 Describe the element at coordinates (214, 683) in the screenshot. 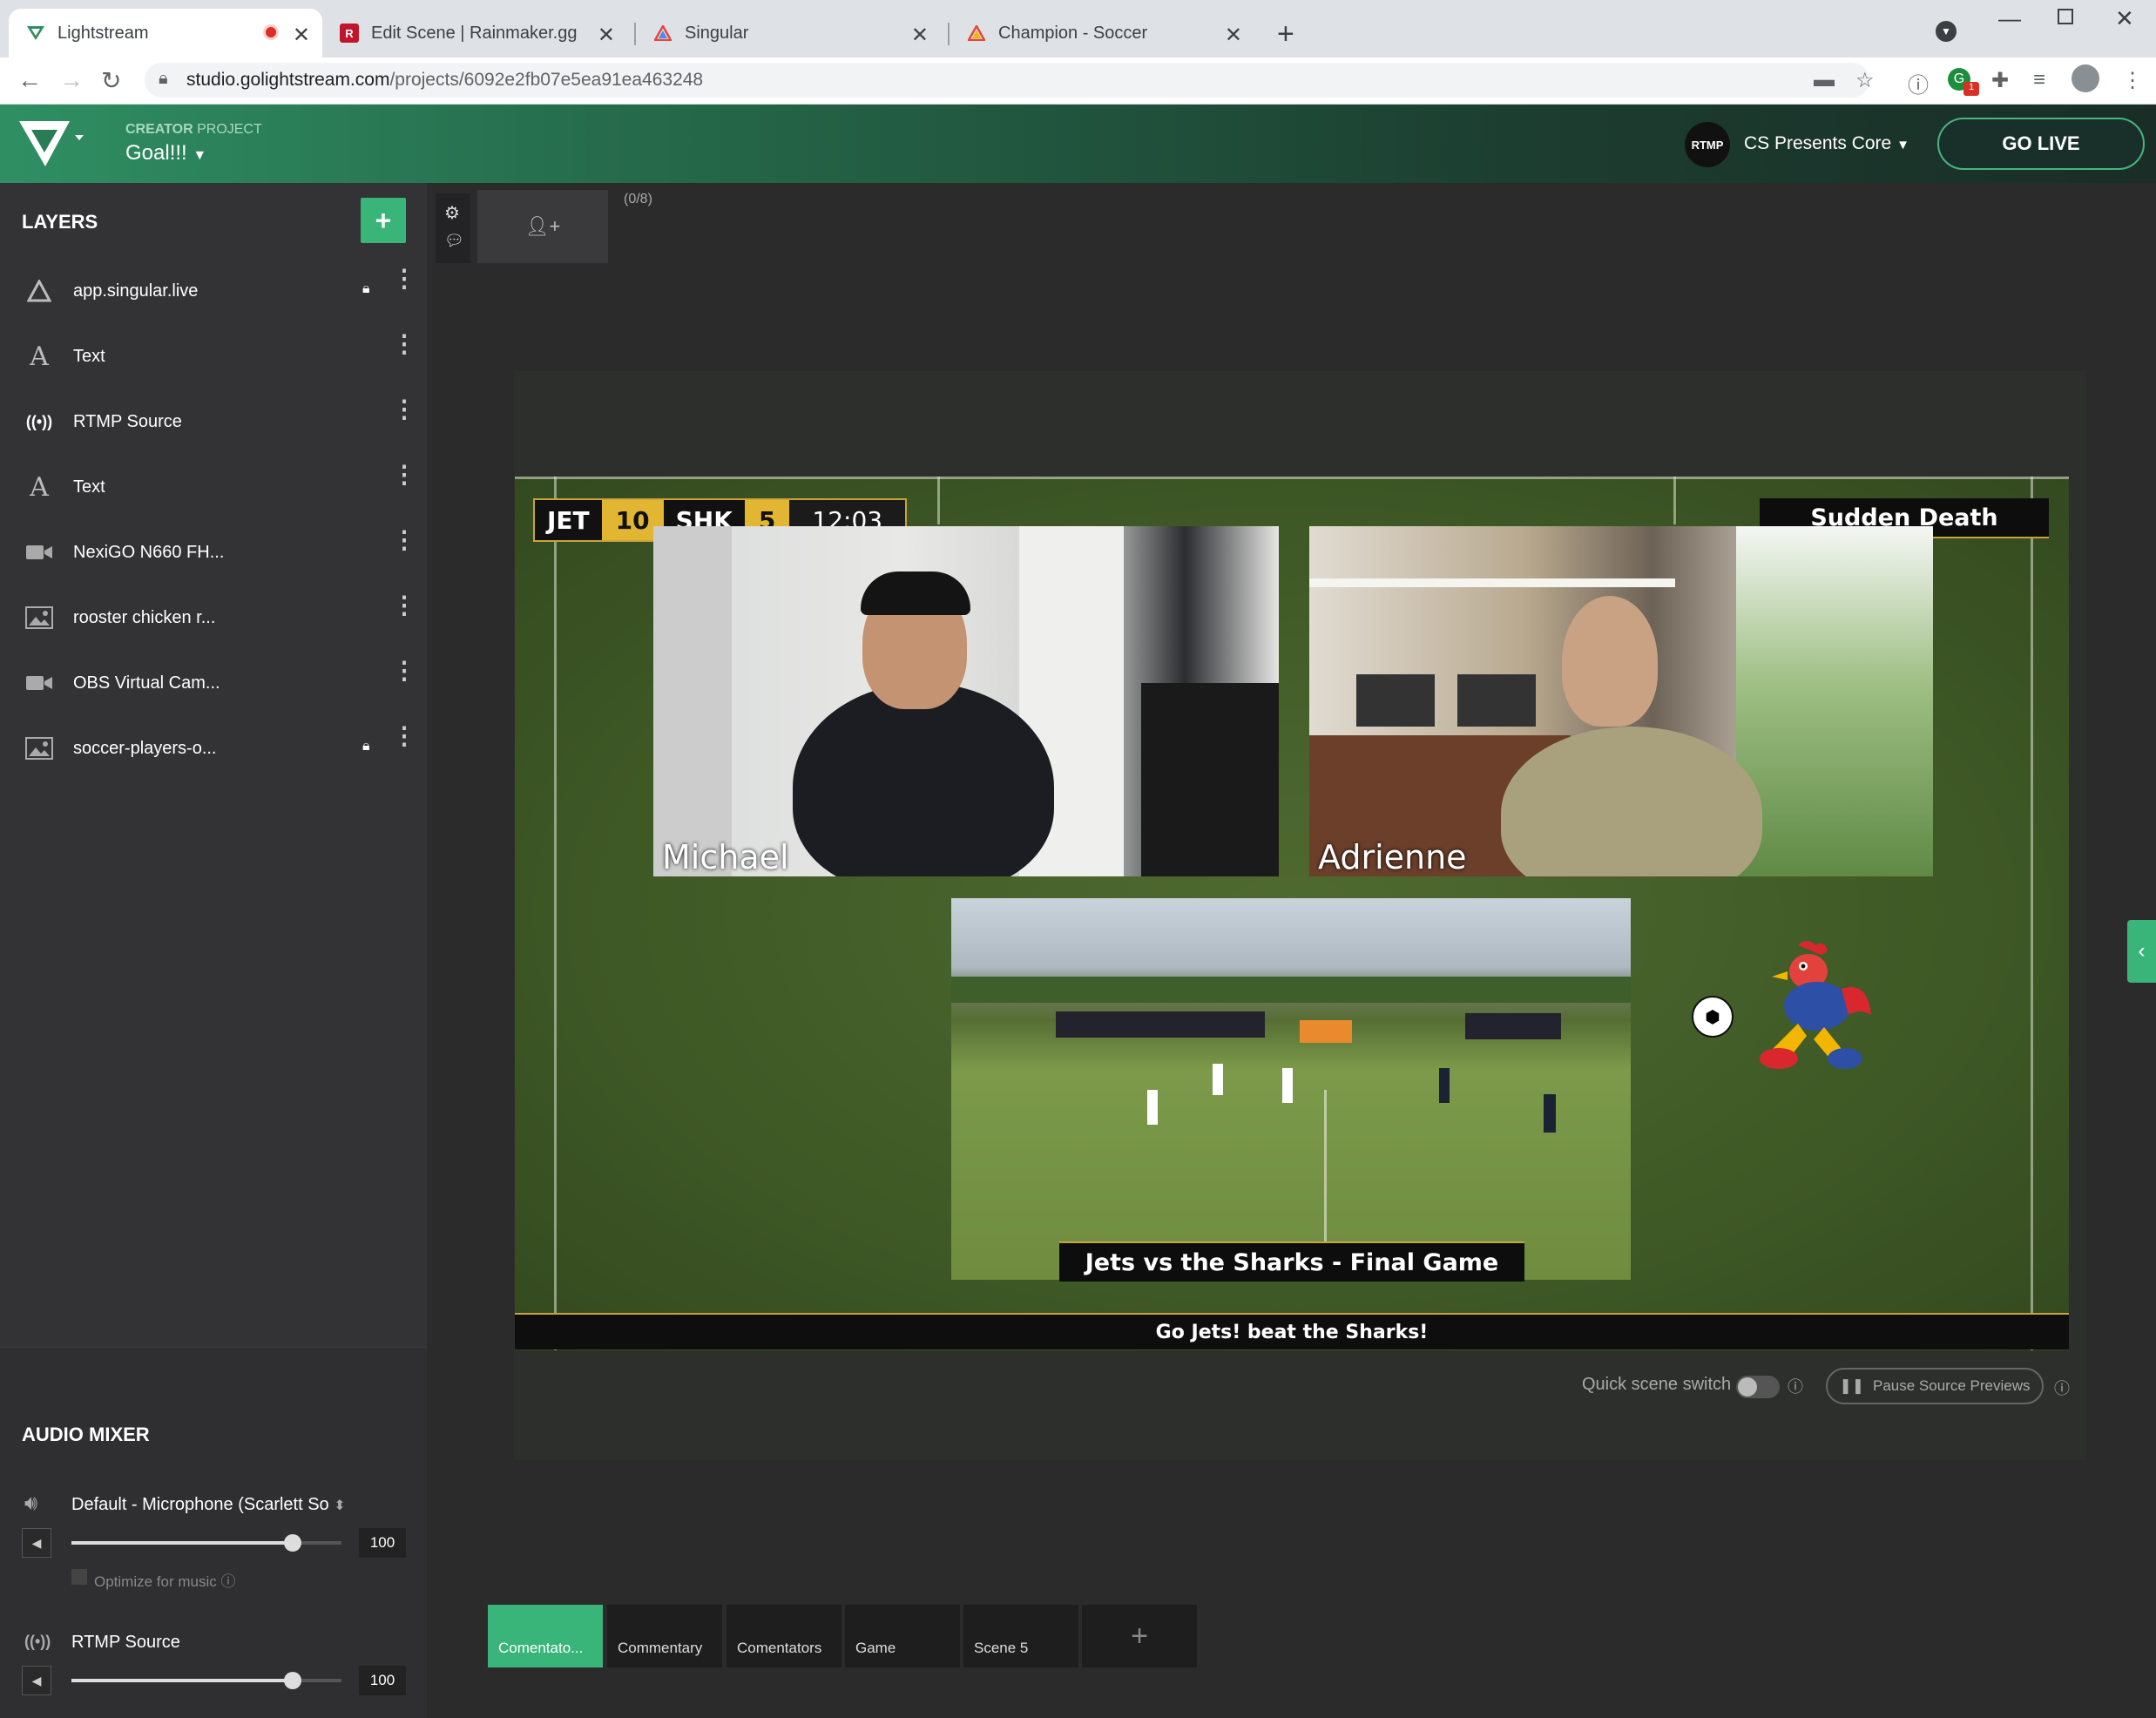

I see `layer-item: OBS Virtual Cam... ⋮` at that location.